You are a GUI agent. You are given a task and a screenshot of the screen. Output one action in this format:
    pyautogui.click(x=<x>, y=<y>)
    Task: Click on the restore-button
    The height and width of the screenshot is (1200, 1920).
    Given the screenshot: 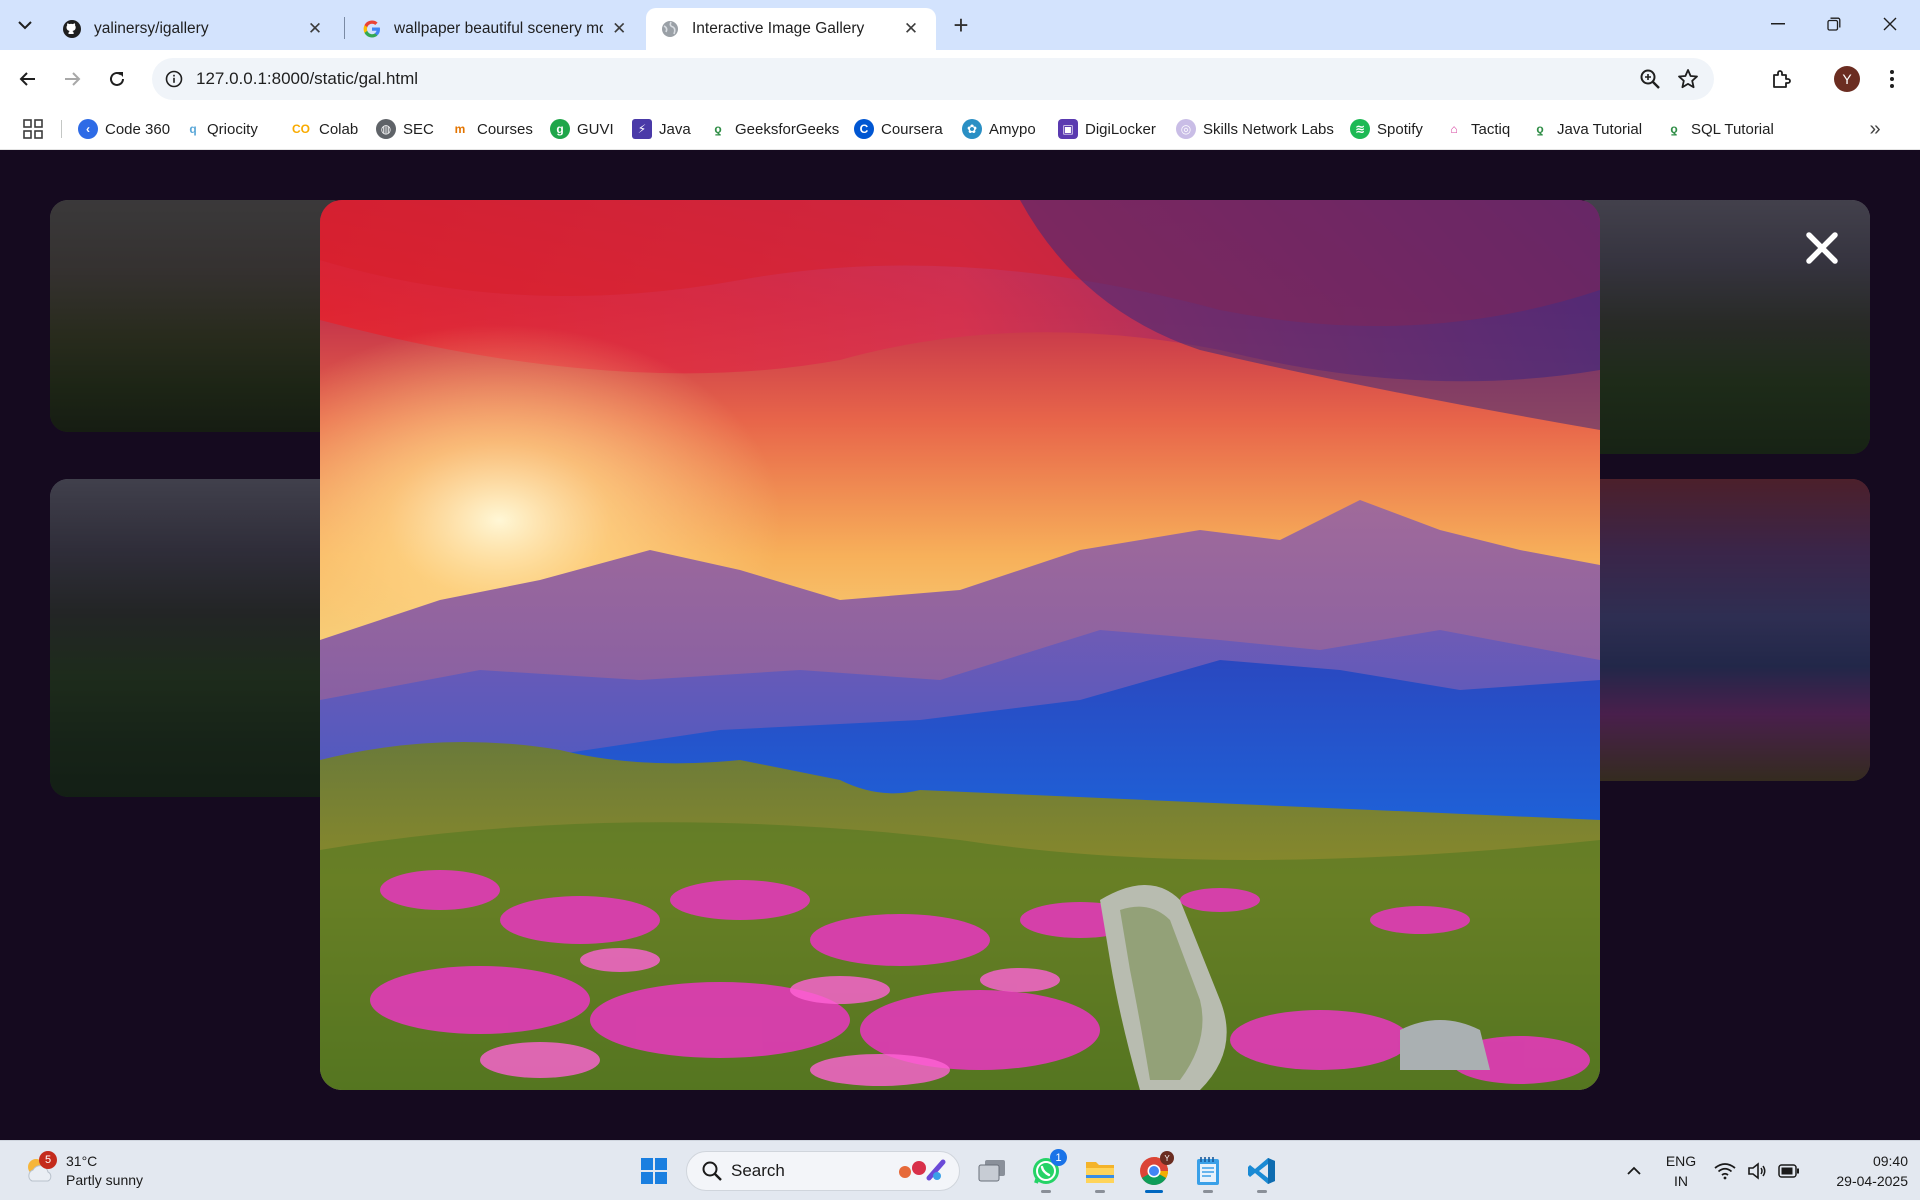 What is the action you would take?
    pyautogui.click(x=1834, y=24)
    